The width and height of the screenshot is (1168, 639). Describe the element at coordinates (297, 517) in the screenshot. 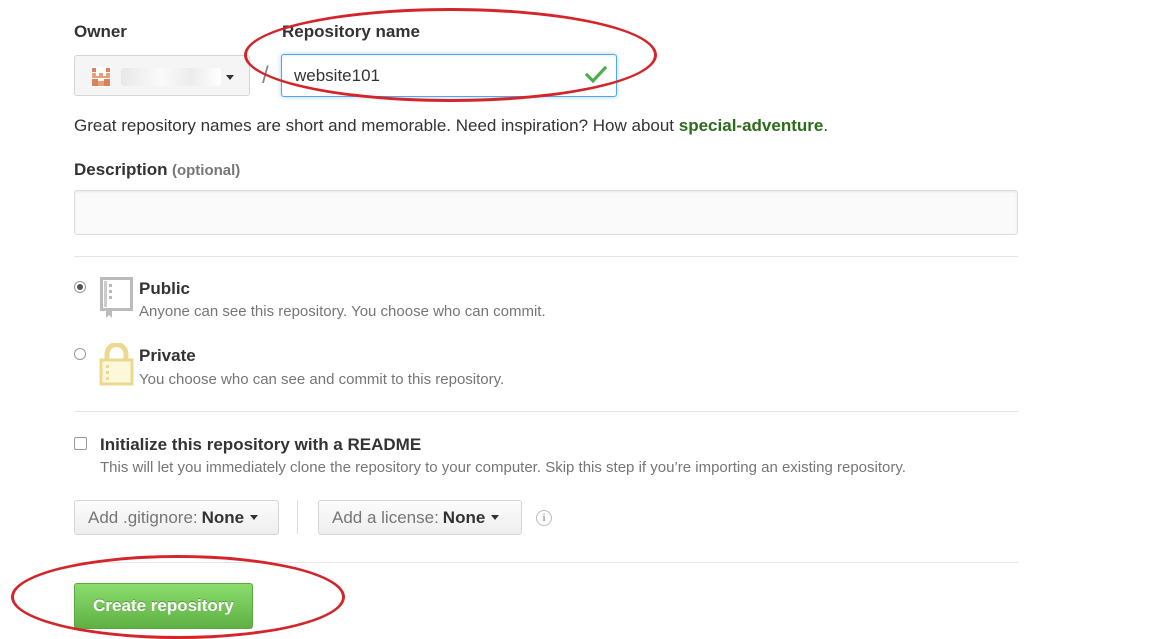

I see `button-divider` at that location.